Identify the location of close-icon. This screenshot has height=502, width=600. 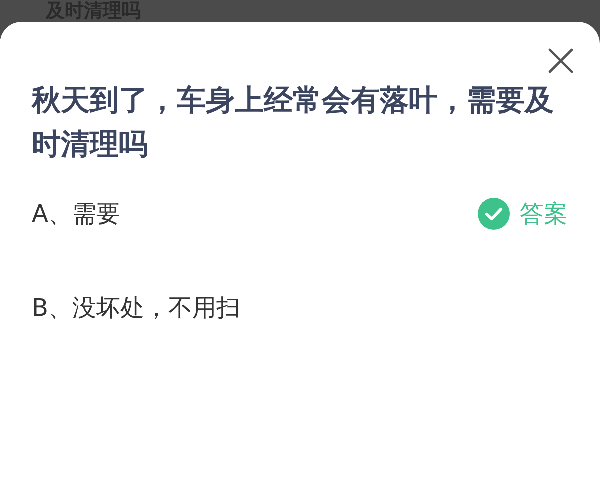
(561, 61).